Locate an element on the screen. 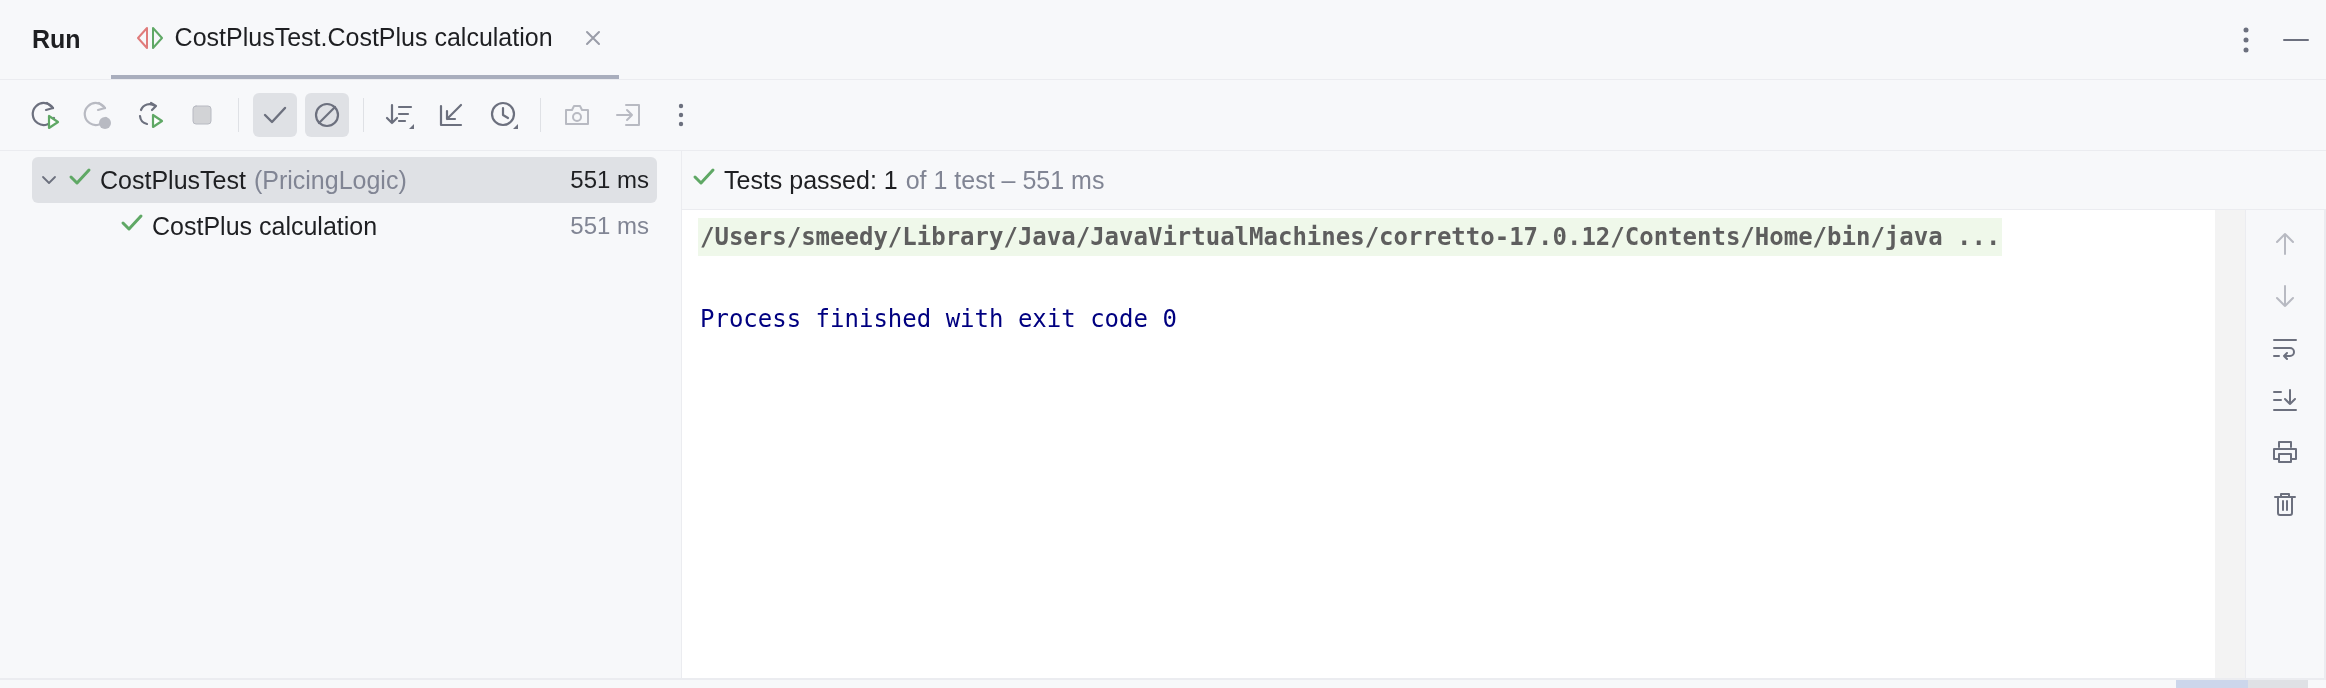 This screenshot has height=688, width=2326. no-entry-icon is located at coordinates (327, 115).